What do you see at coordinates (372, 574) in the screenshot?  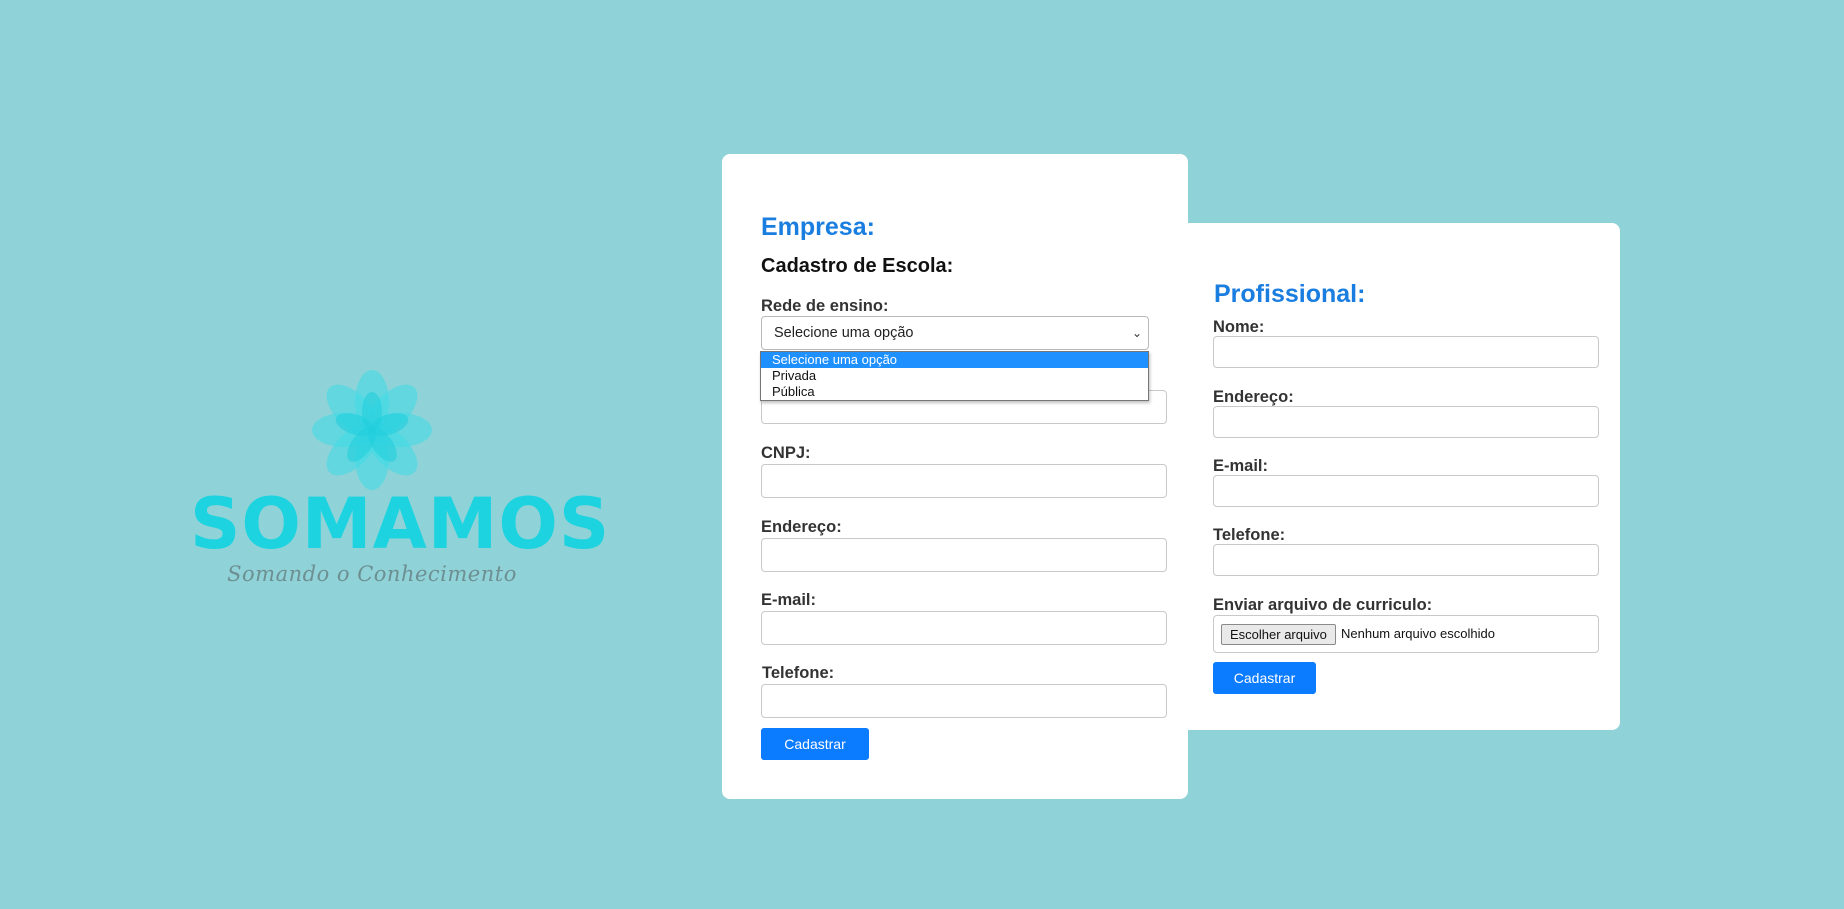 I see `logo-tagline: Somando o Conhecimento` at bounding box center [372, 574].